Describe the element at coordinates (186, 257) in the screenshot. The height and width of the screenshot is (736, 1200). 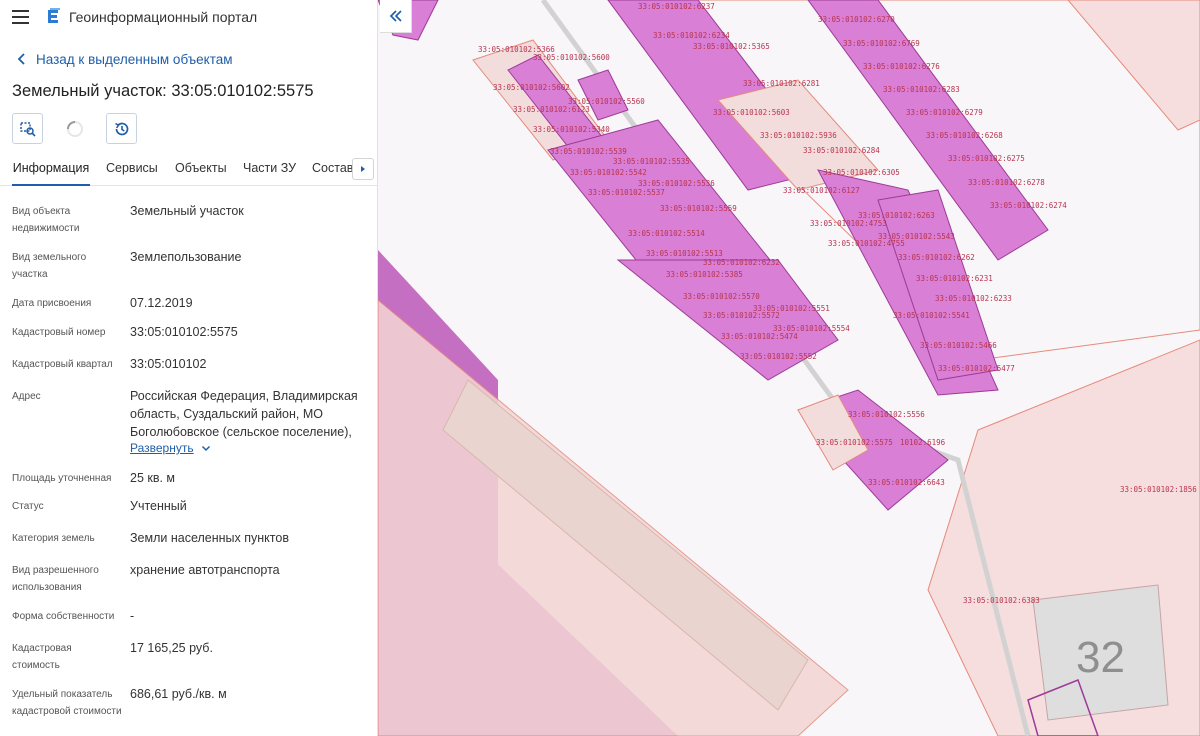
I see `prop-value: Землепользование` at that location.